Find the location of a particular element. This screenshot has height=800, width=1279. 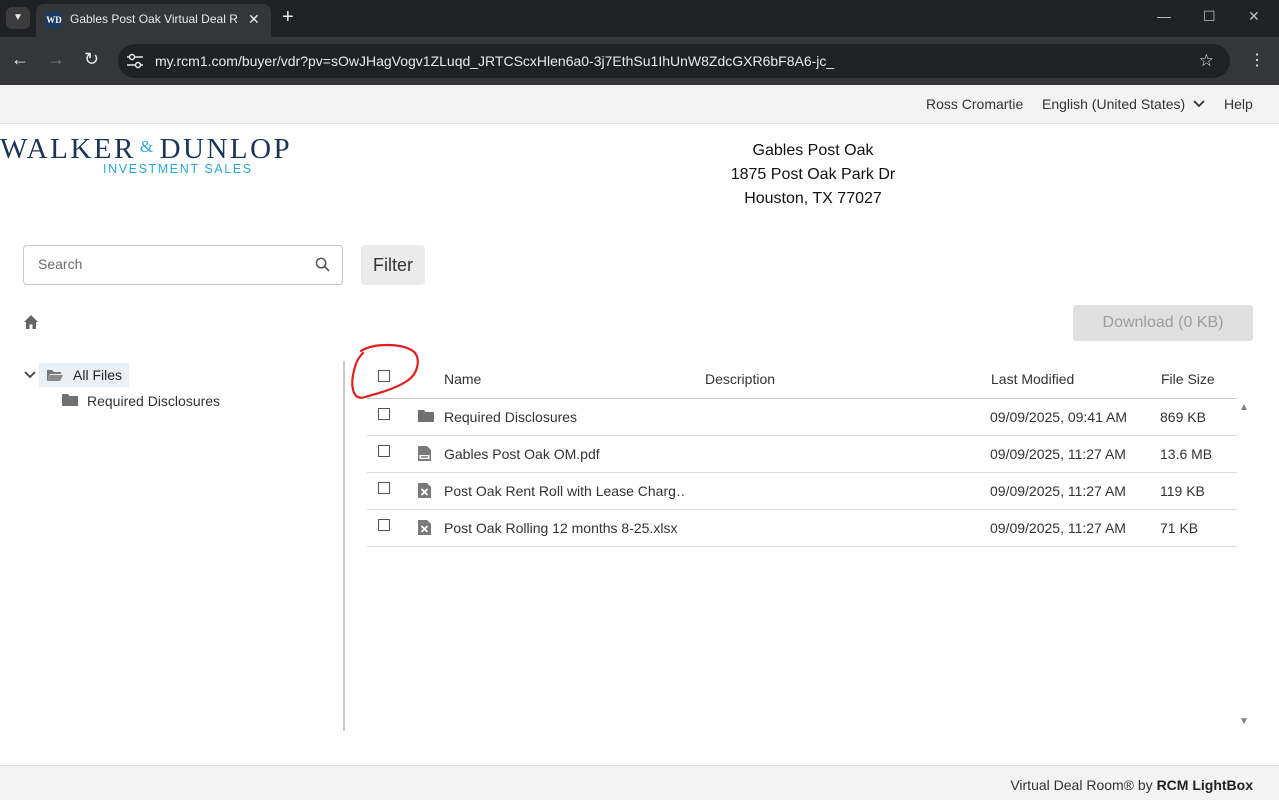

tab-close-icon: ✕ is located at coordinates (254, 19).